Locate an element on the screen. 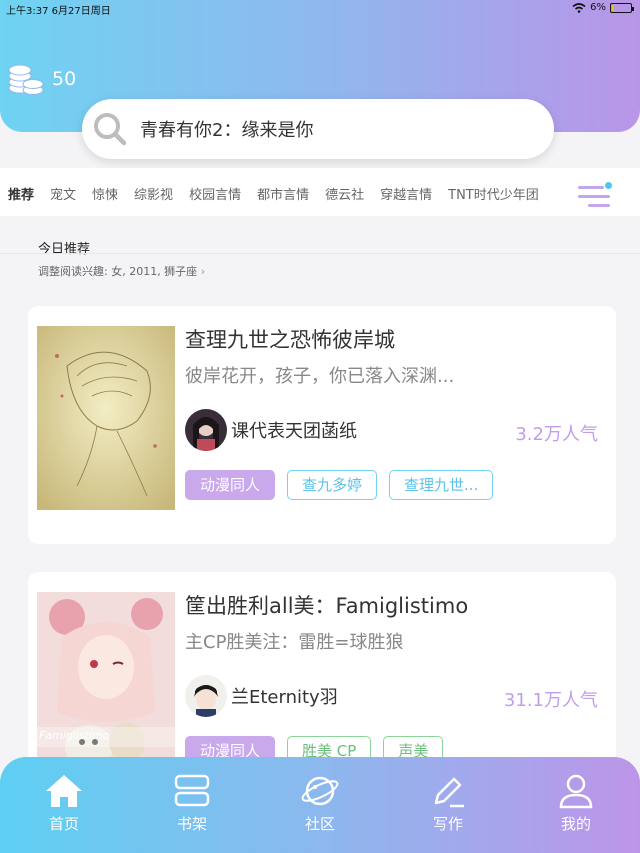 This screenshot has height=853, width=640. search-icon is located at coordinates (110, 129).